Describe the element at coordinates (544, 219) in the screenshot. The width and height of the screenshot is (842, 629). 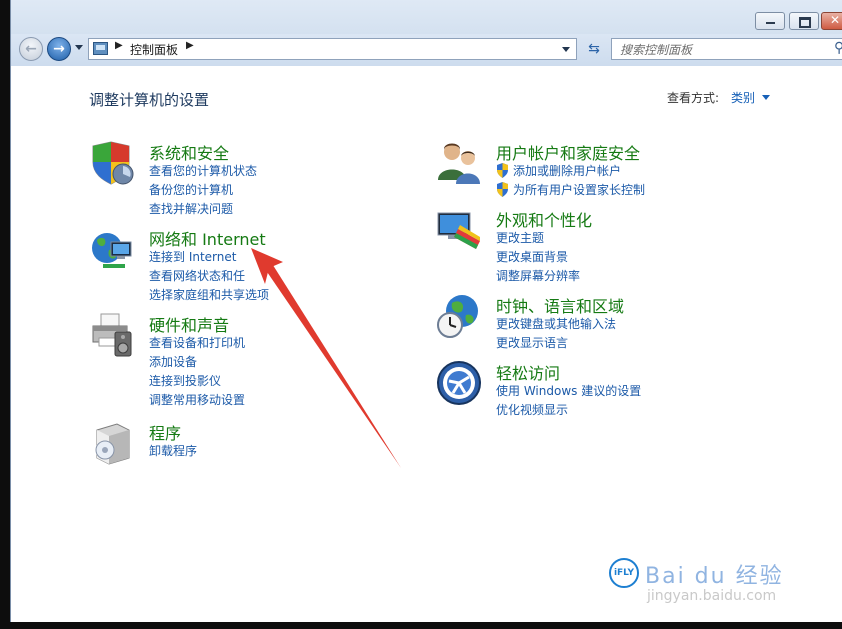
I see `category-title: 外观和个性化` at that location.